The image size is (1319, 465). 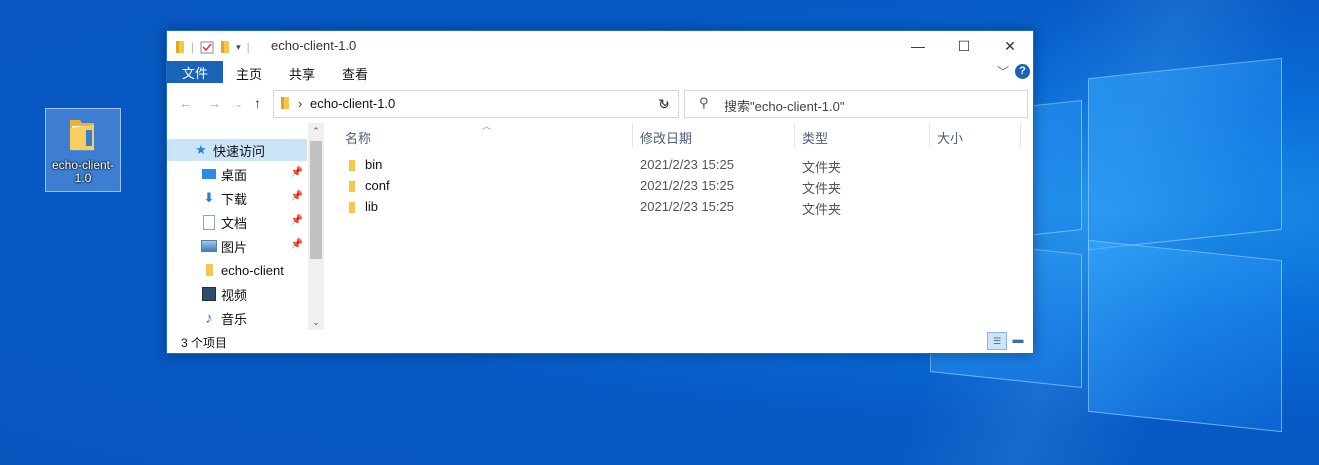 I want to click on breadcrumb-path: echo-client-1.0, so click(x=352, y=103).